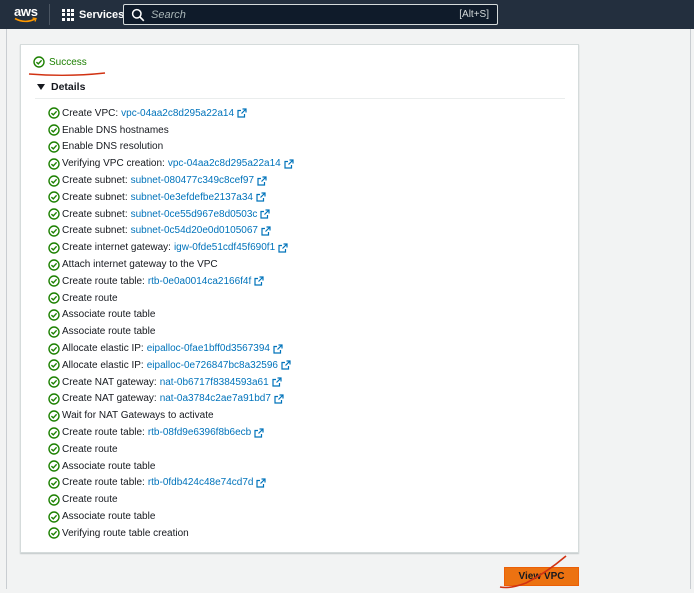  I want to click on details-divider, so click(300, 98).